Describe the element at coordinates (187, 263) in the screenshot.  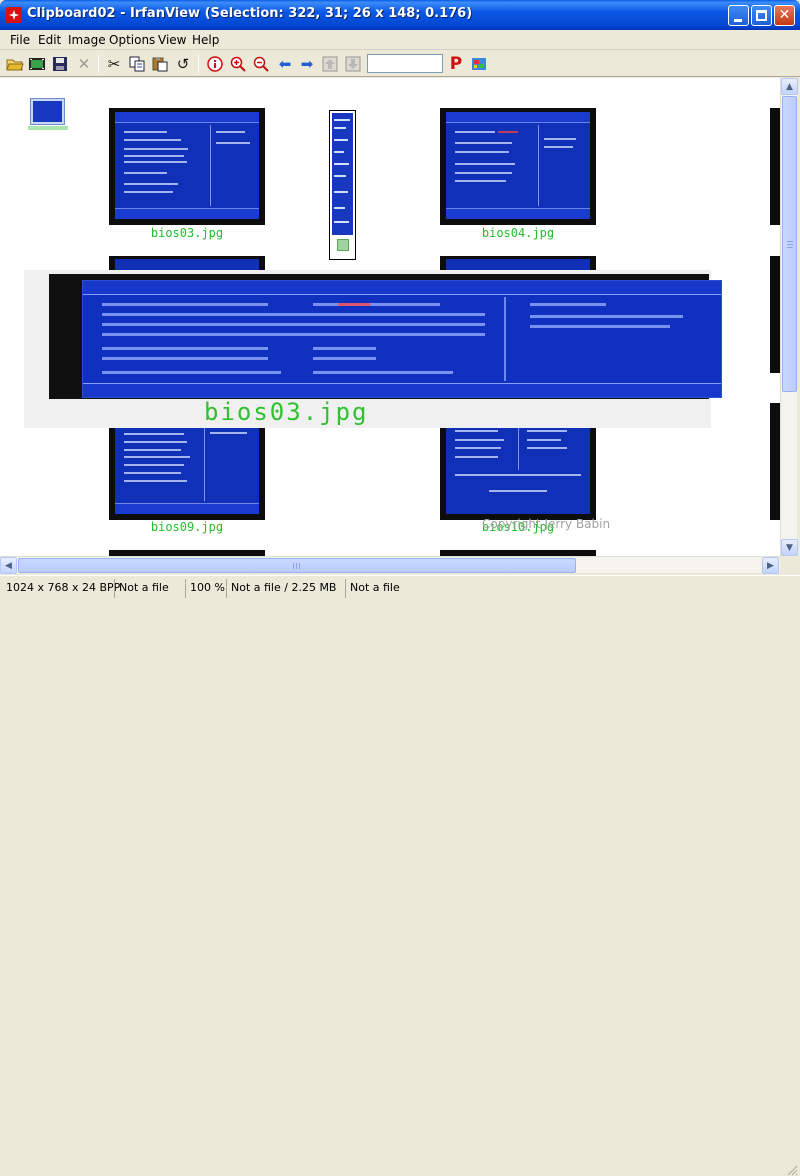
I see `thumbnail-row2-left` at that location.